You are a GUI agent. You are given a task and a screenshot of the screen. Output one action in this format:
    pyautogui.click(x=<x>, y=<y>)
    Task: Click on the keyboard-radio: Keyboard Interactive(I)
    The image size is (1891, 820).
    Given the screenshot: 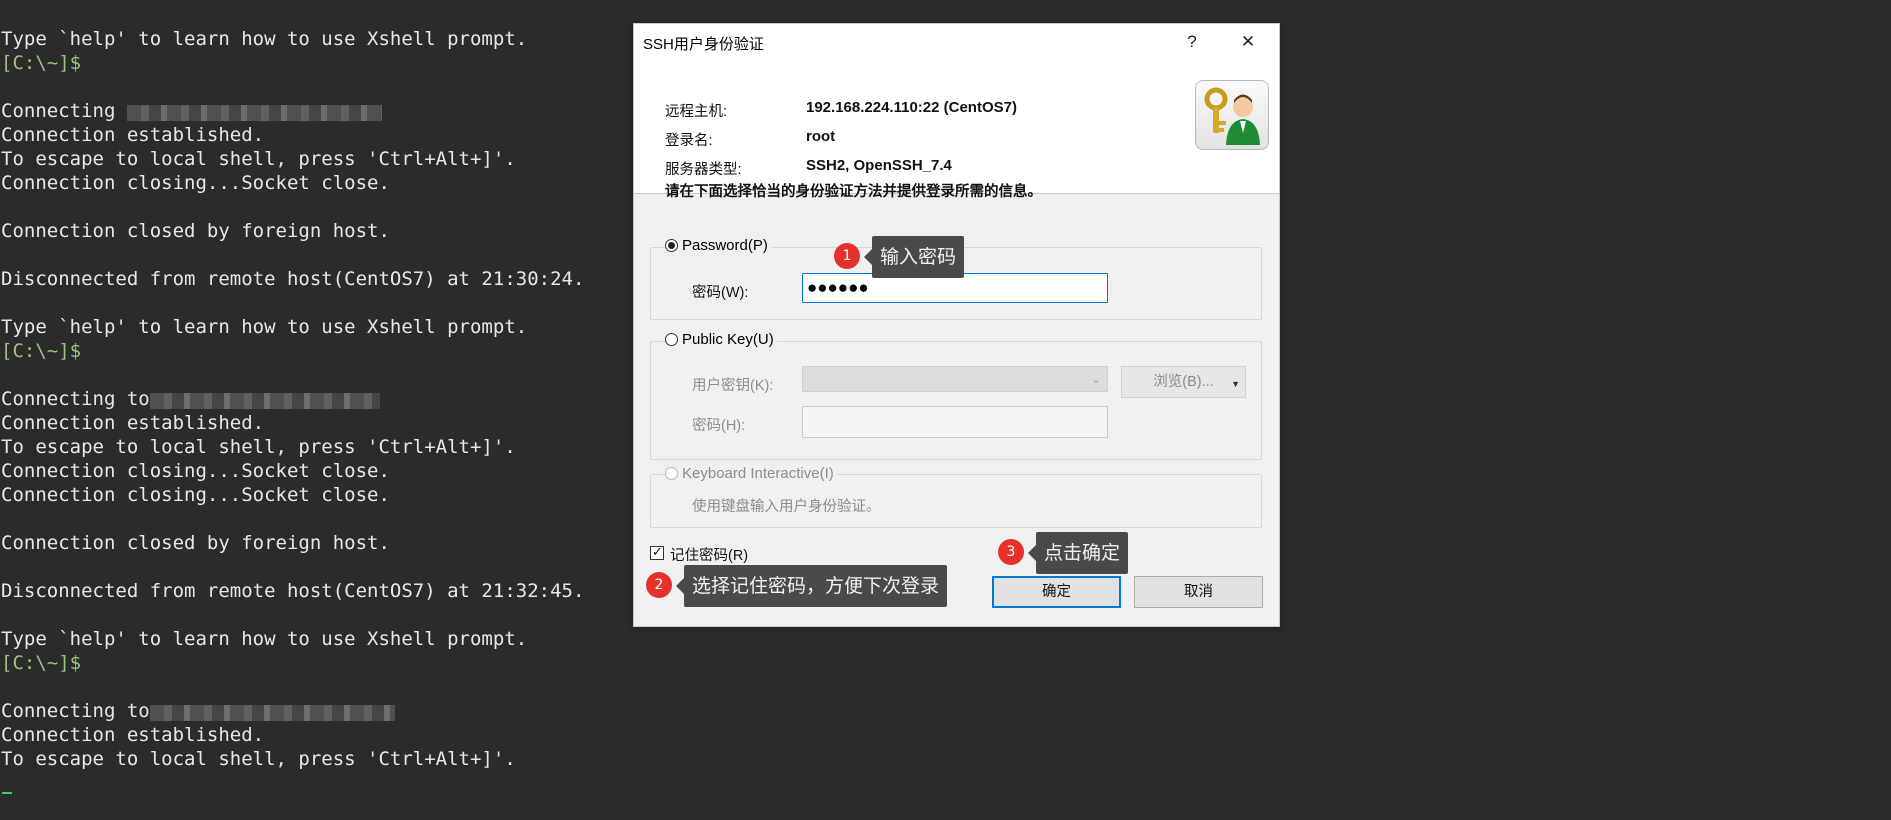 What is the action you would take?
    pyautogui.click(x=751, y=473)
    